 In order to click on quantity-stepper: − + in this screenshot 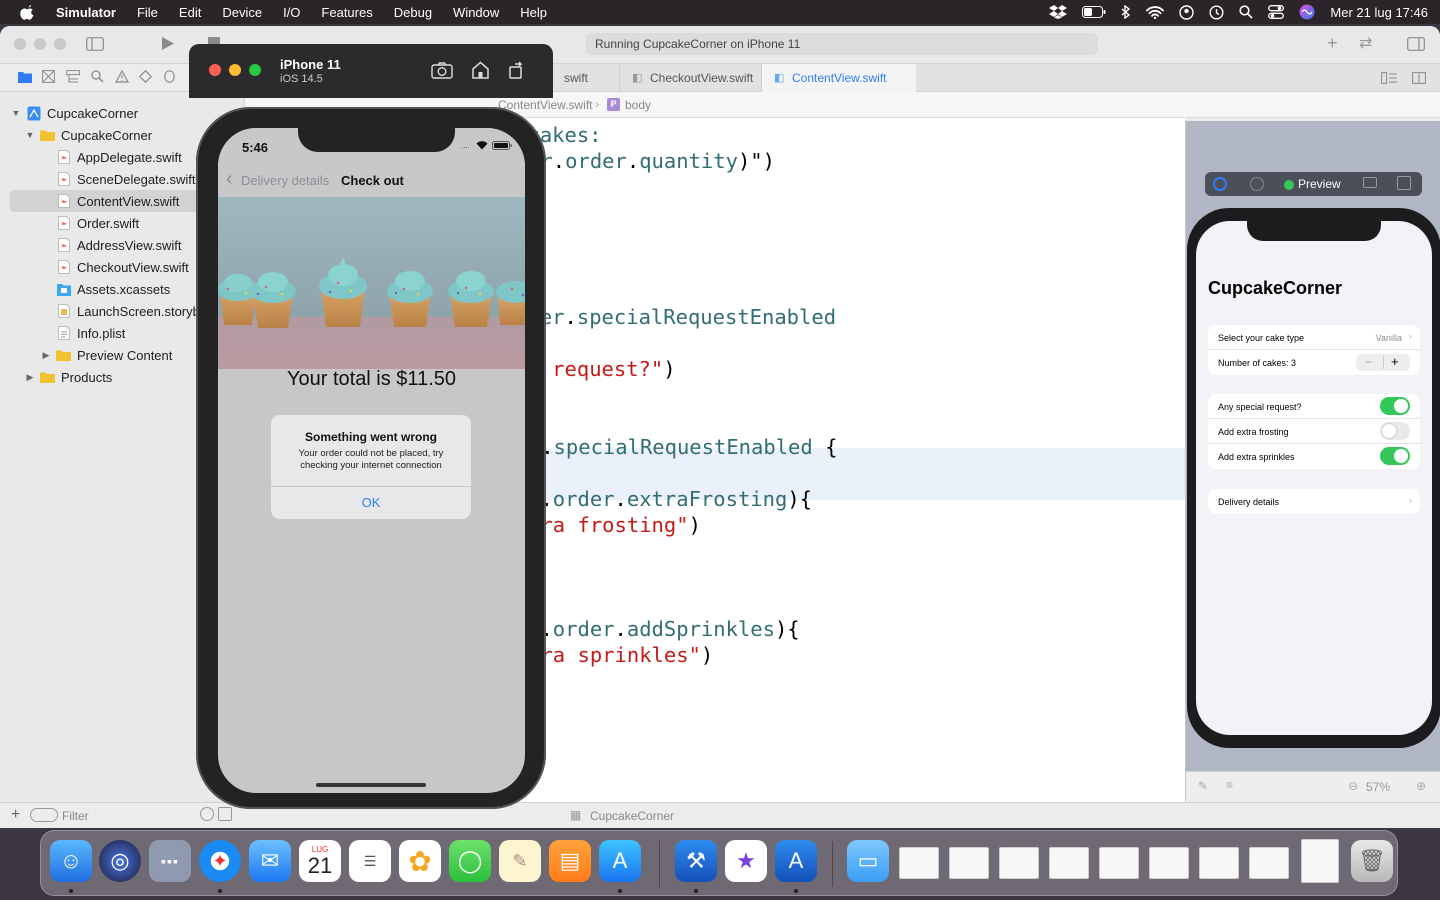, I will do `click(1383, 362)`.